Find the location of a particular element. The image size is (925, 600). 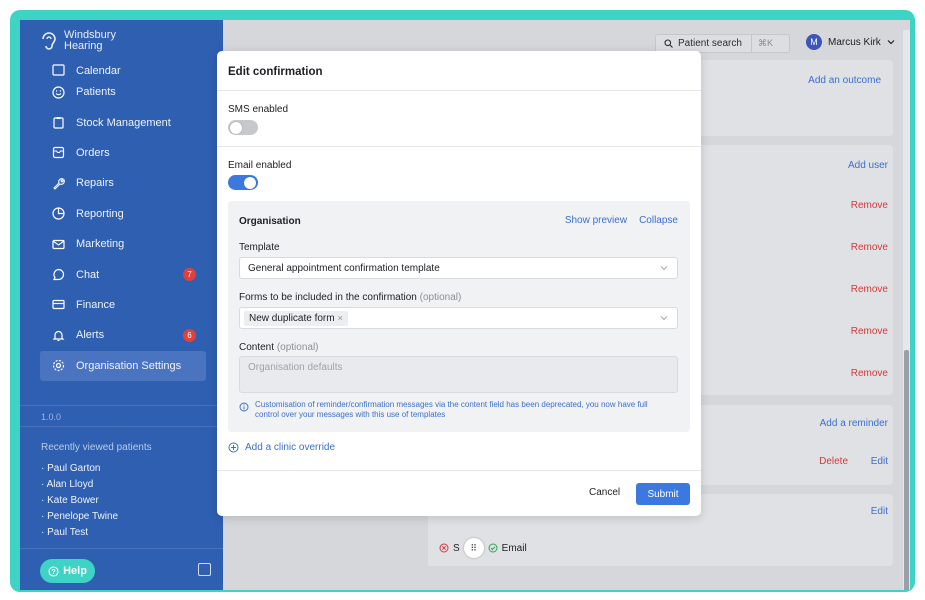

sidebar-item-finance: Finance is located at coordinates (123, 305).